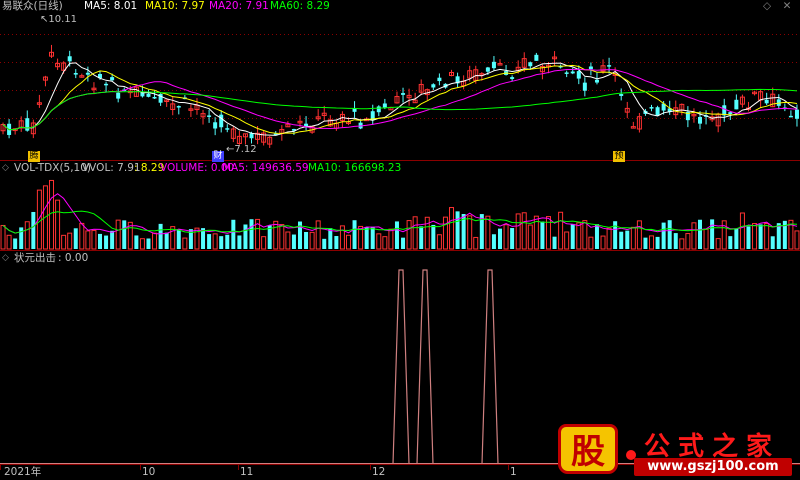 The width and height of the screenshot is (800, 480). I want to click on watermark-url: www.gszj100.com, so click(713, 467).